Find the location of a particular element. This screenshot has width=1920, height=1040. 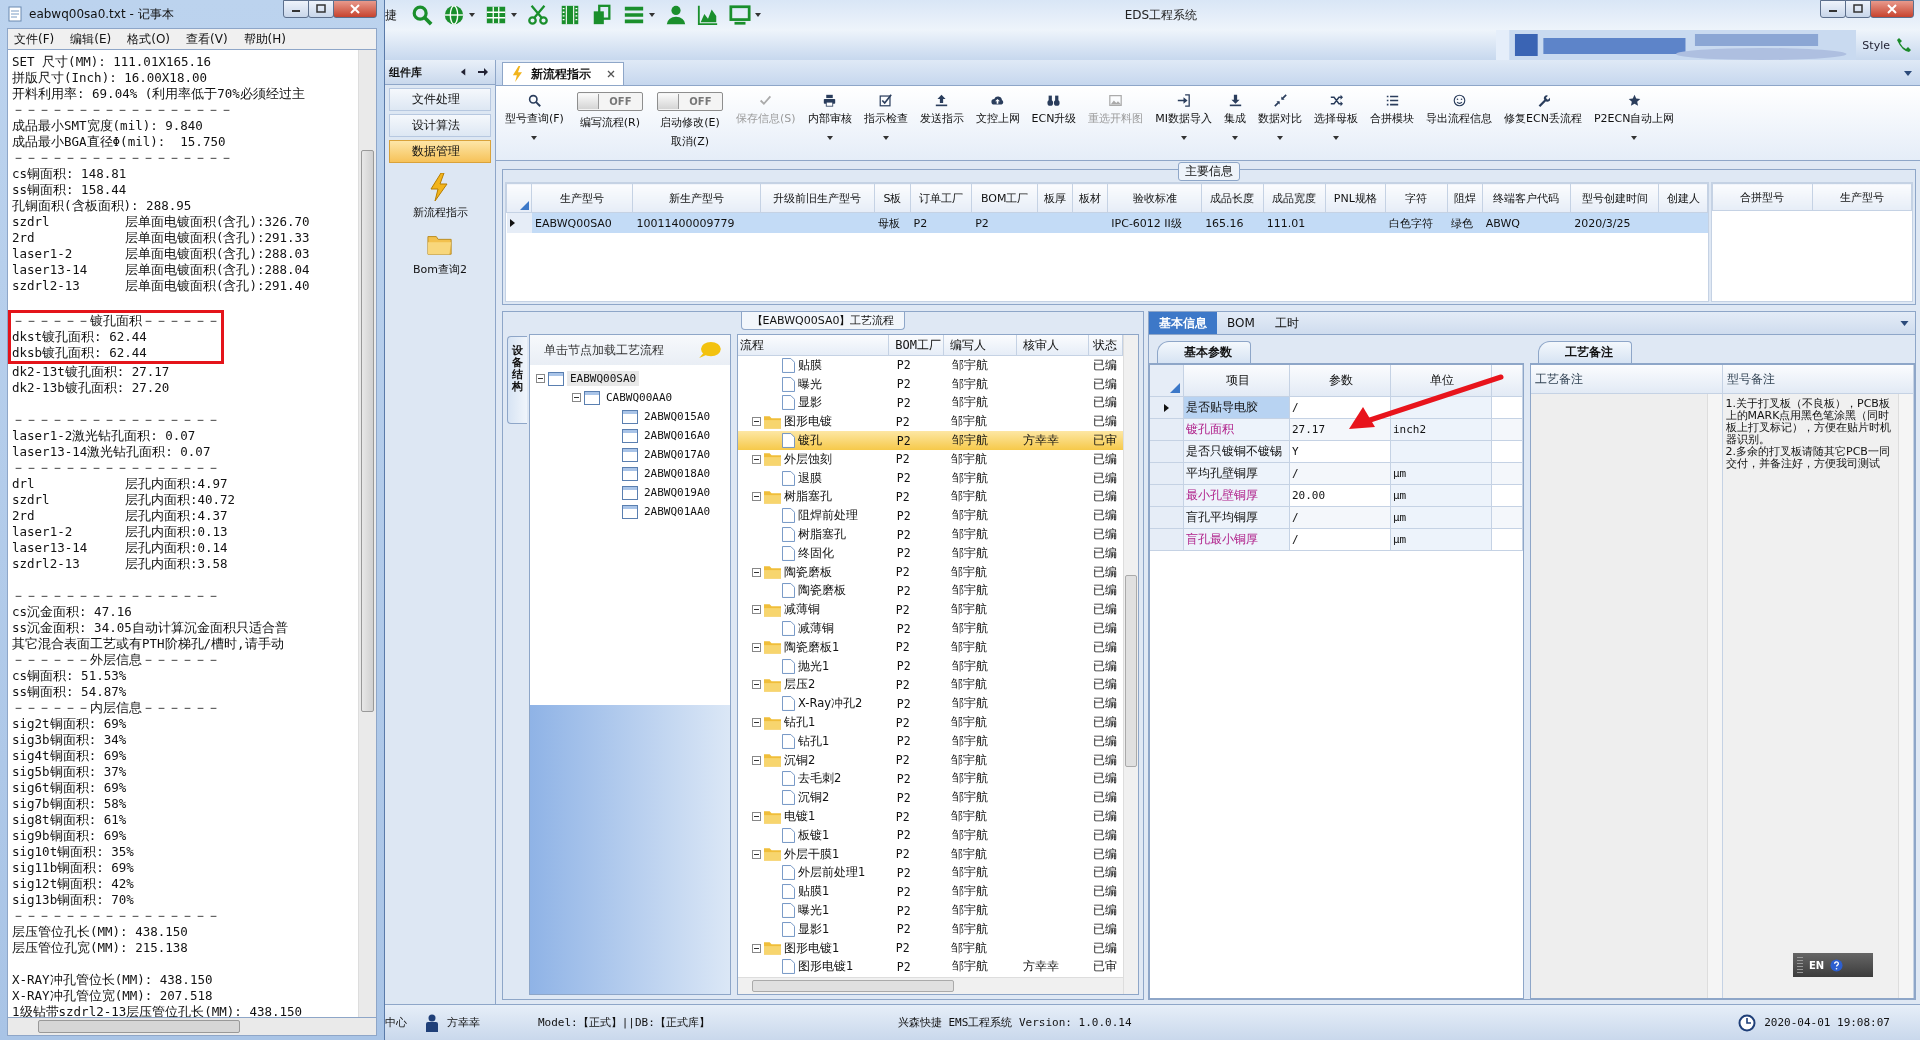

toolbar-button: 内部审核 is located at coordinates (829, 123).